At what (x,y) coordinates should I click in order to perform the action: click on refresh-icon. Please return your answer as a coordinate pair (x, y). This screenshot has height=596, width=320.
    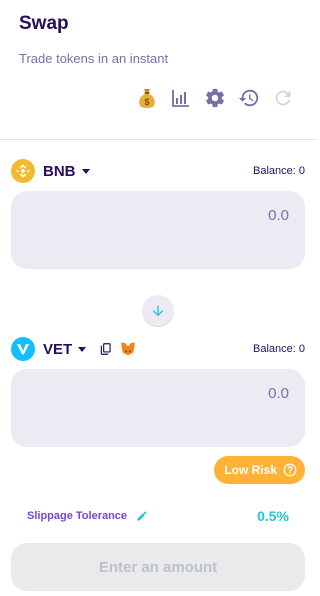
    Looking at the image, I should click on (283, 98).